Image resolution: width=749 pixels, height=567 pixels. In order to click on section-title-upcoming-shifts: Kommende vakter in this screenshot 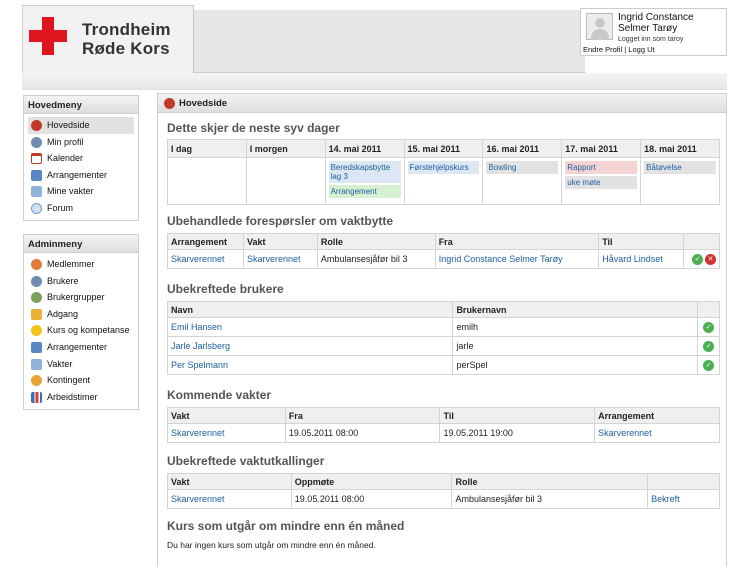, I will do `click(219, 395)`.